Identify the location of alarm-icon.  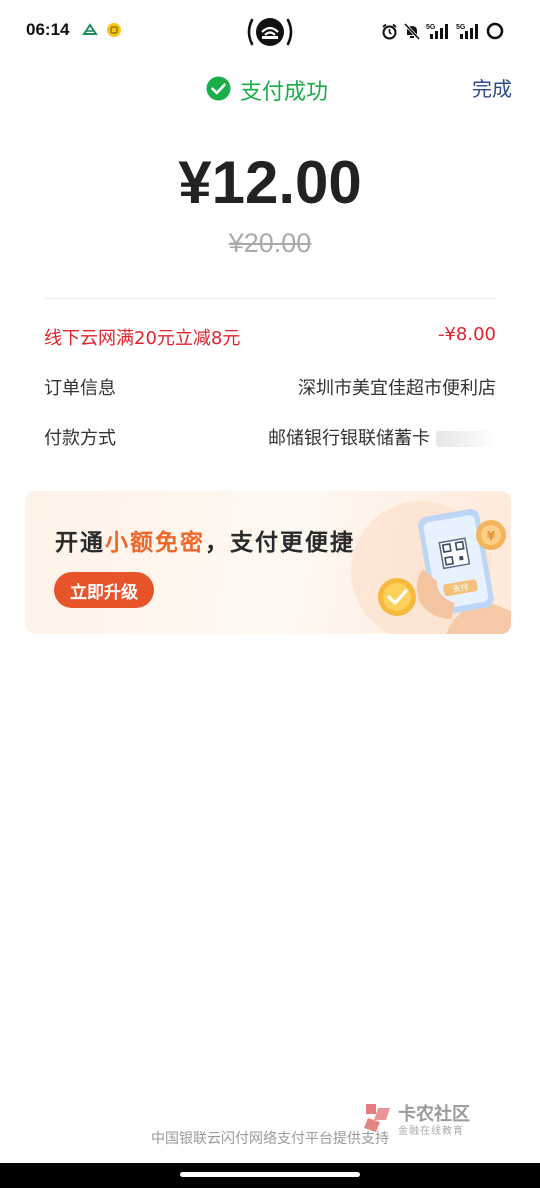
(389, 33).